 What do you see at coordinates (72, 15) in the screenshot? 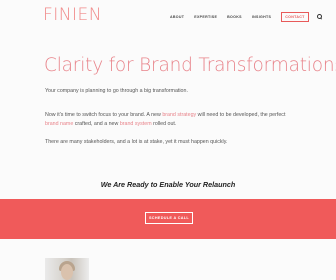
I see `logo: FINIEN` at bounding box center [72, 15].